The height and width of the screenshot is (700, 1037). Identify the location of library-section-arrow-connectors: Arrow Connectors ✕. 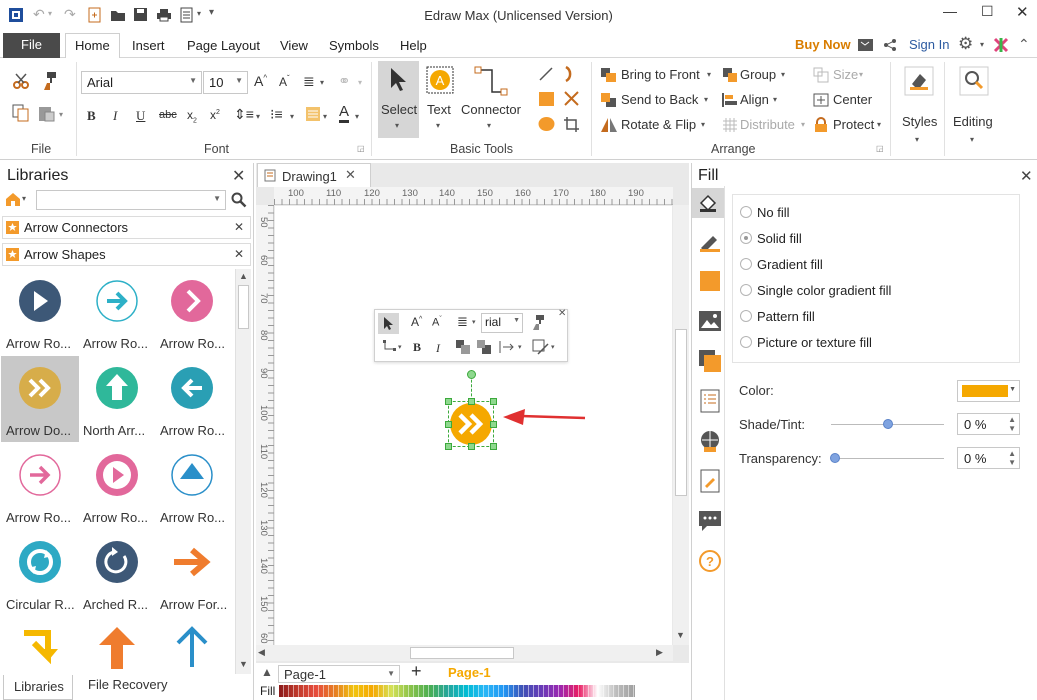
(126, 227).